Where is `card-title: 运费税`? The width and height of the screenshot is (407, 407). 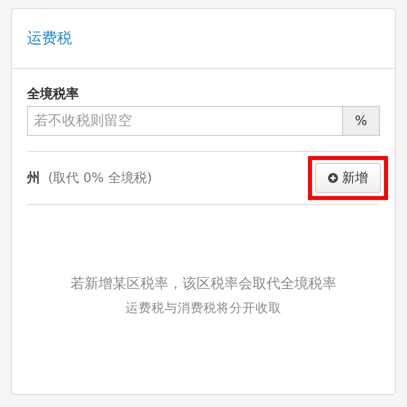
card-title: 运费税 is located at coordinates (49, 38).